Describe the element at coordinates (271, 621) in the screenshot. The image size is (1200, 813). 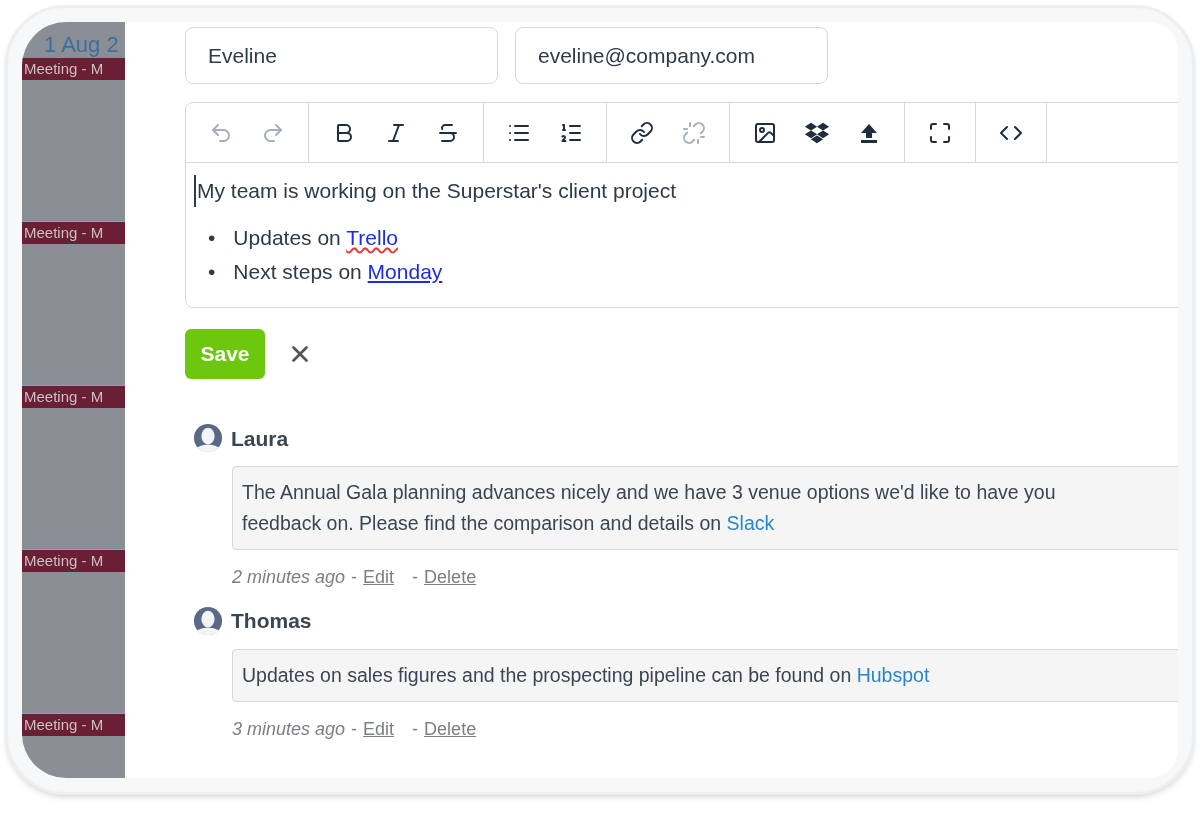
I see `comment-author: Thomas` at that location.